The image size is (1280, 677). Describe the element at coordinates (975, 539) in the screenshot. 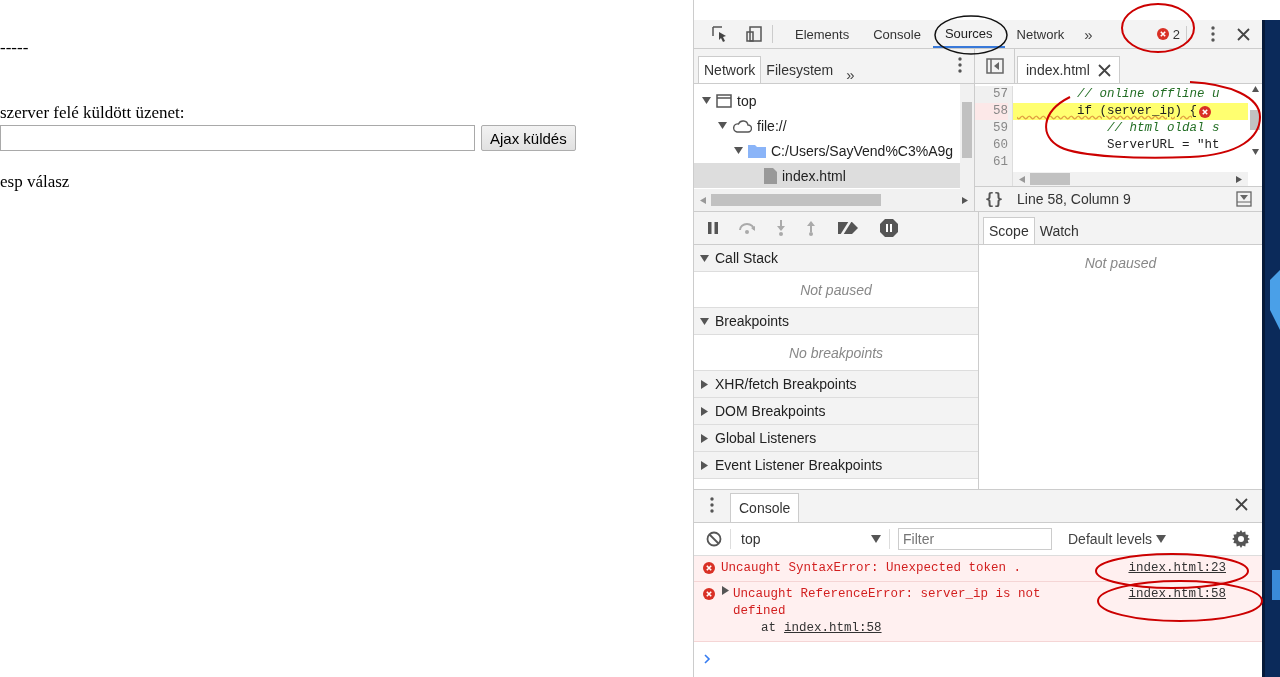

I see `filter-field: Filter` at that location.